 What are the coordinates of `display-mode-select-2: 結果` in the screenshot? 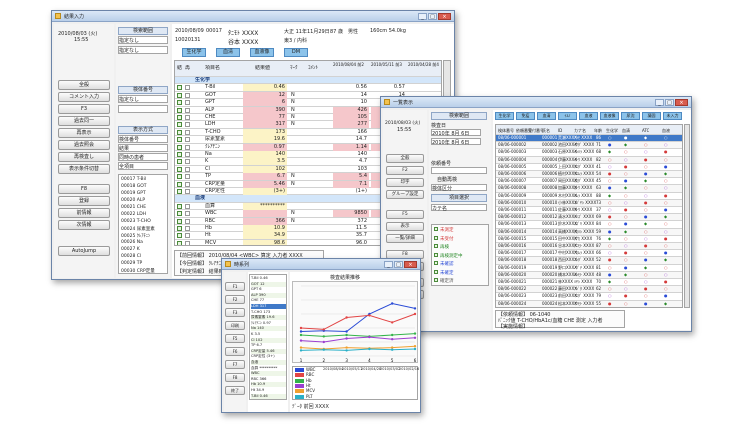 It's located at (143, 148).